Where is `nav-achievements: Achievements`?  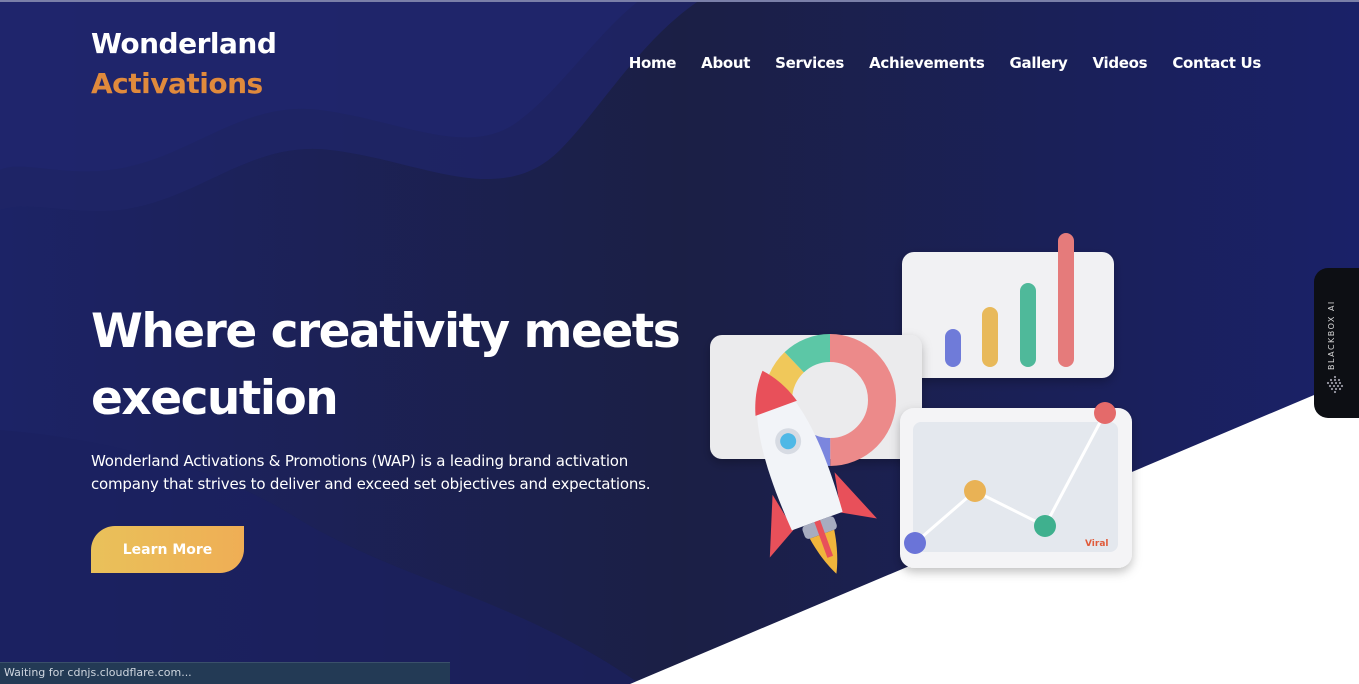
nav-achievements: Achievements is located at coordinates (927, 63).